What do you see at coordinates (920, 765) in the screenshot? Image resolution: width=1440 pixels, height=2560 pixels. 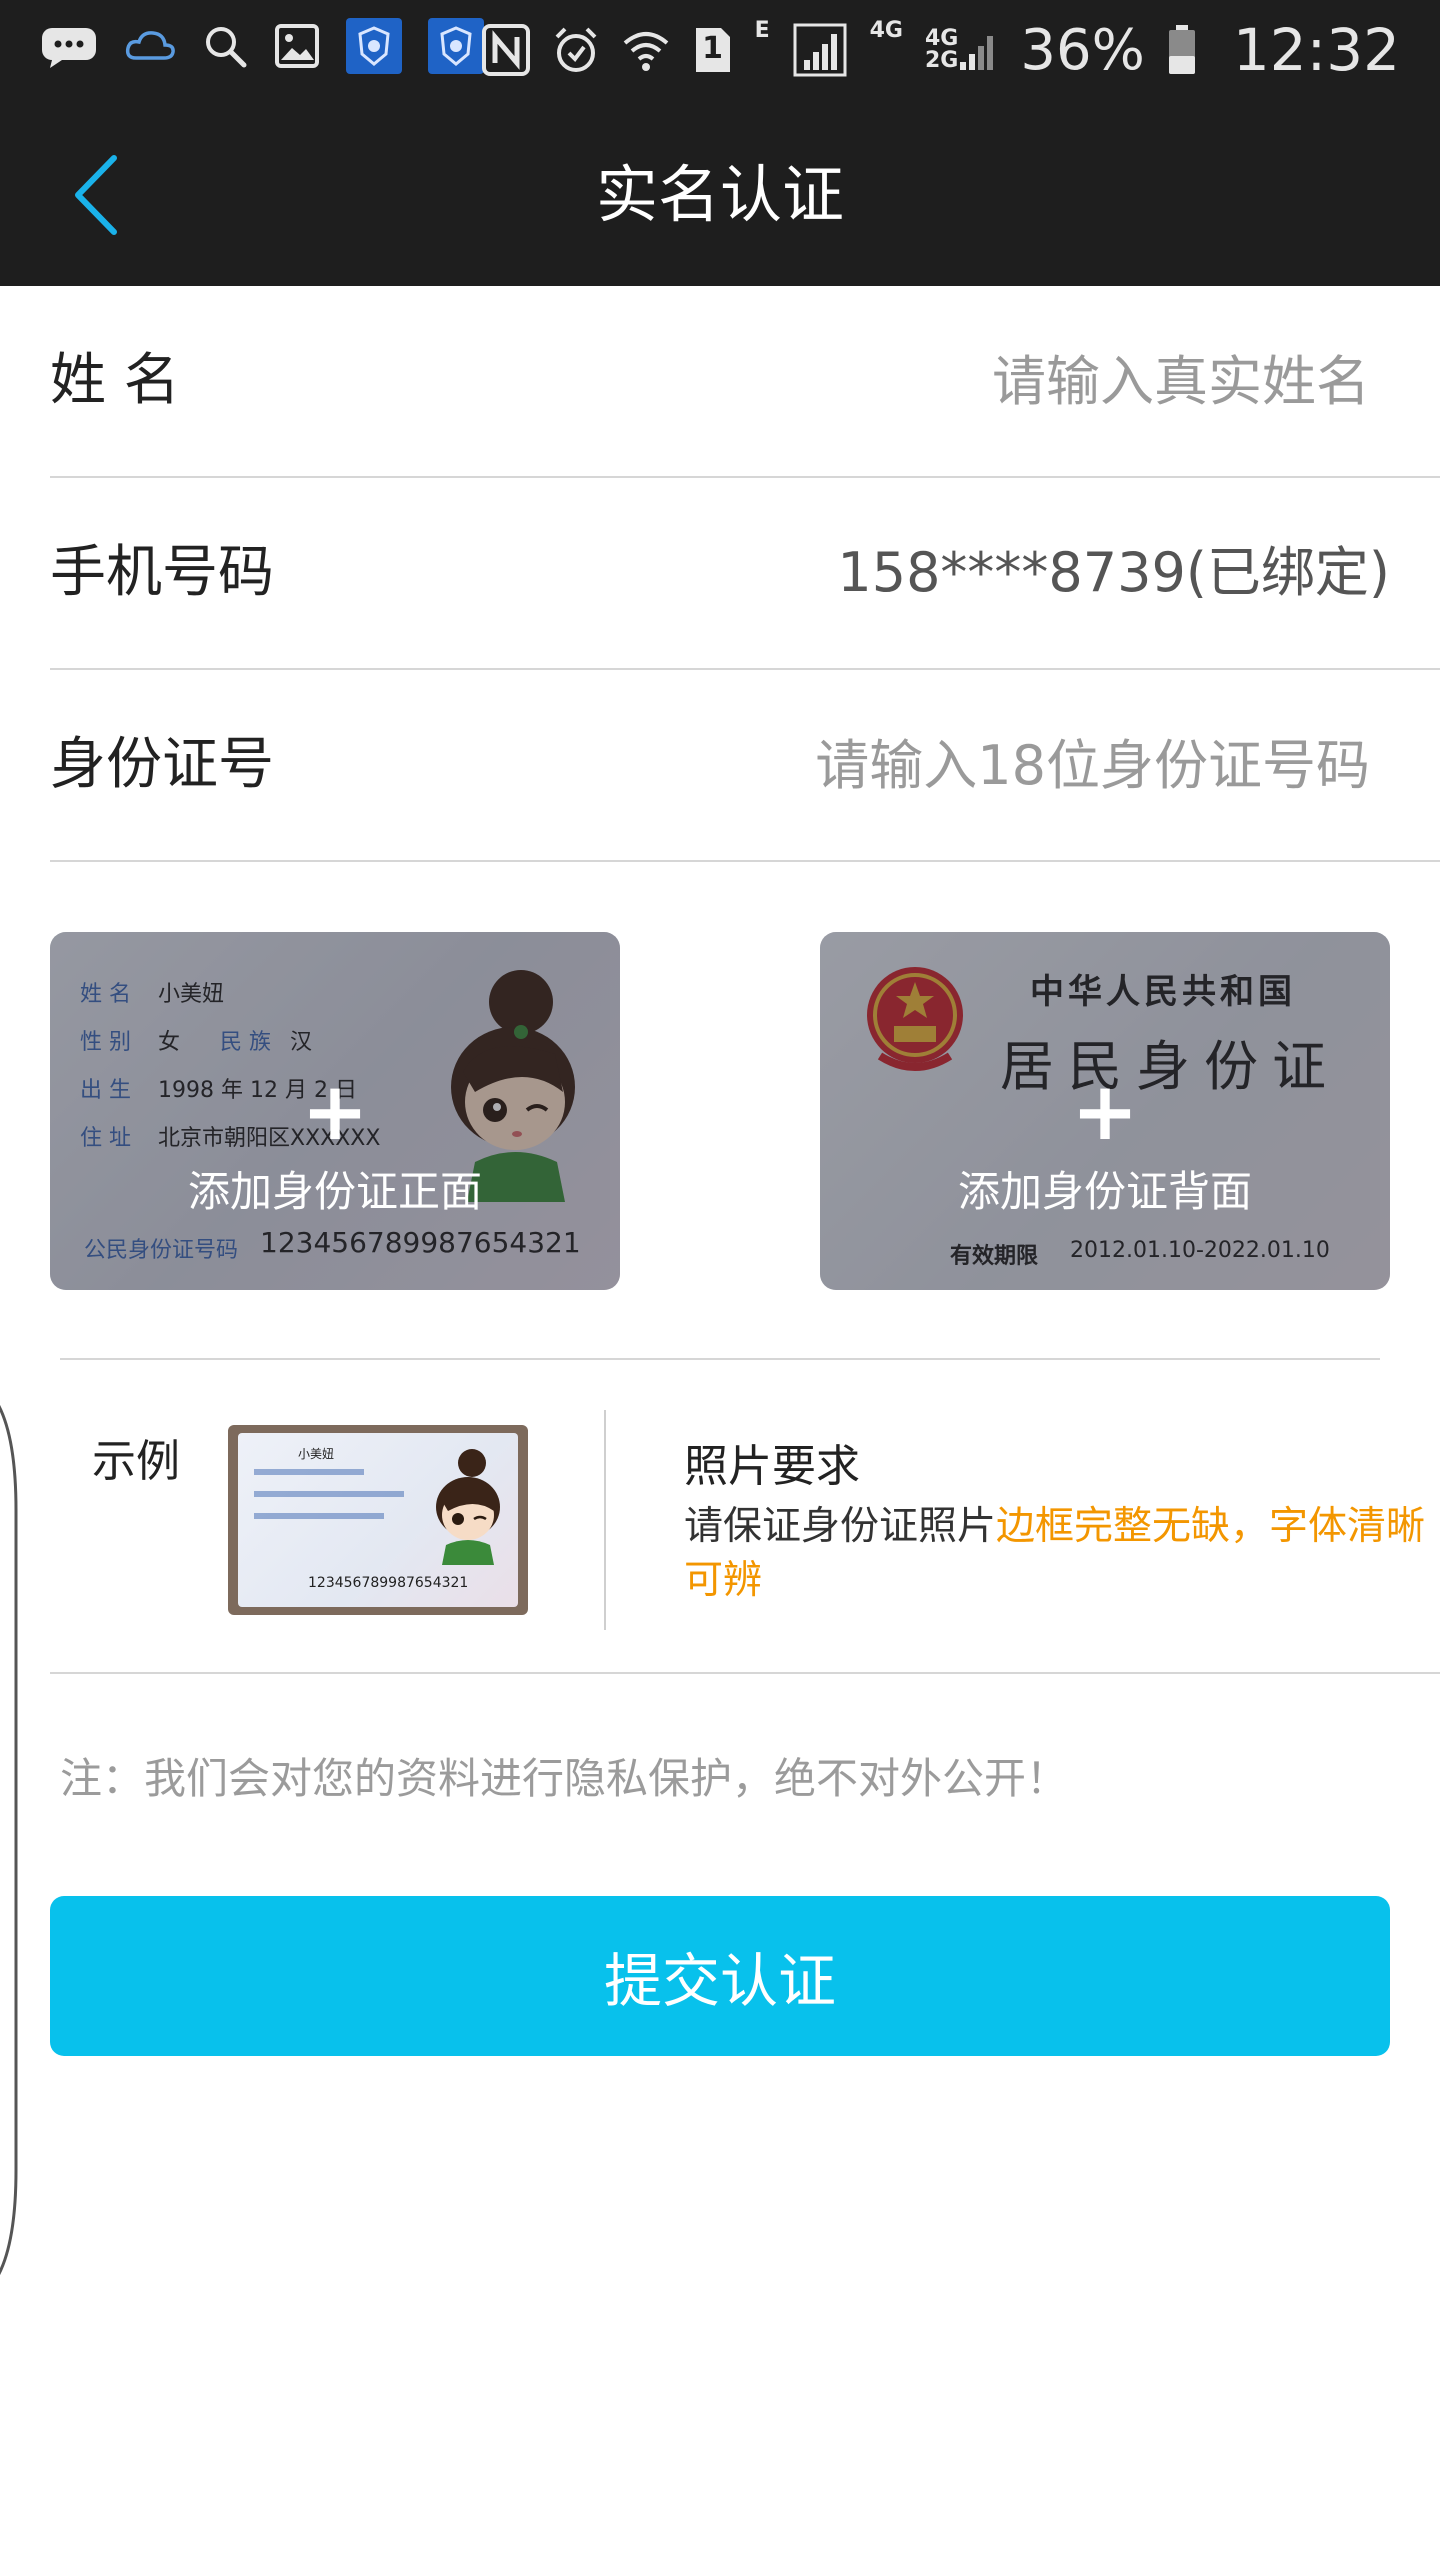 I see `id-number-input` at bounding box center [920, 765].